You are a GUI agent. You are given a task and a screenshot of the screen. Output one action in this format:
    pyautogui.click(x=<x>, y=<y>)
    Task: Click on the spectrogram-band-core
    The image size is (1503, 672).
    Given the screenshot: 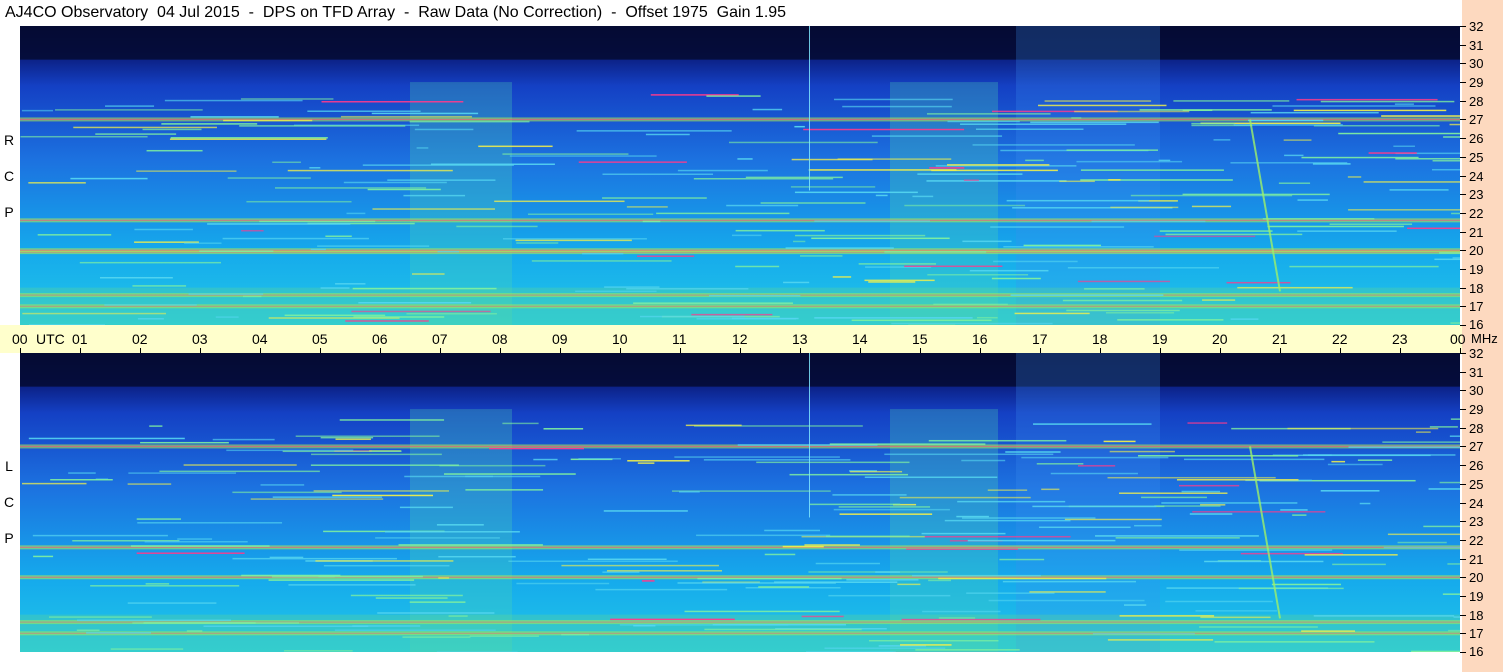 What is the action you would take?
    pyautogui.click(x=740, y=547)
    